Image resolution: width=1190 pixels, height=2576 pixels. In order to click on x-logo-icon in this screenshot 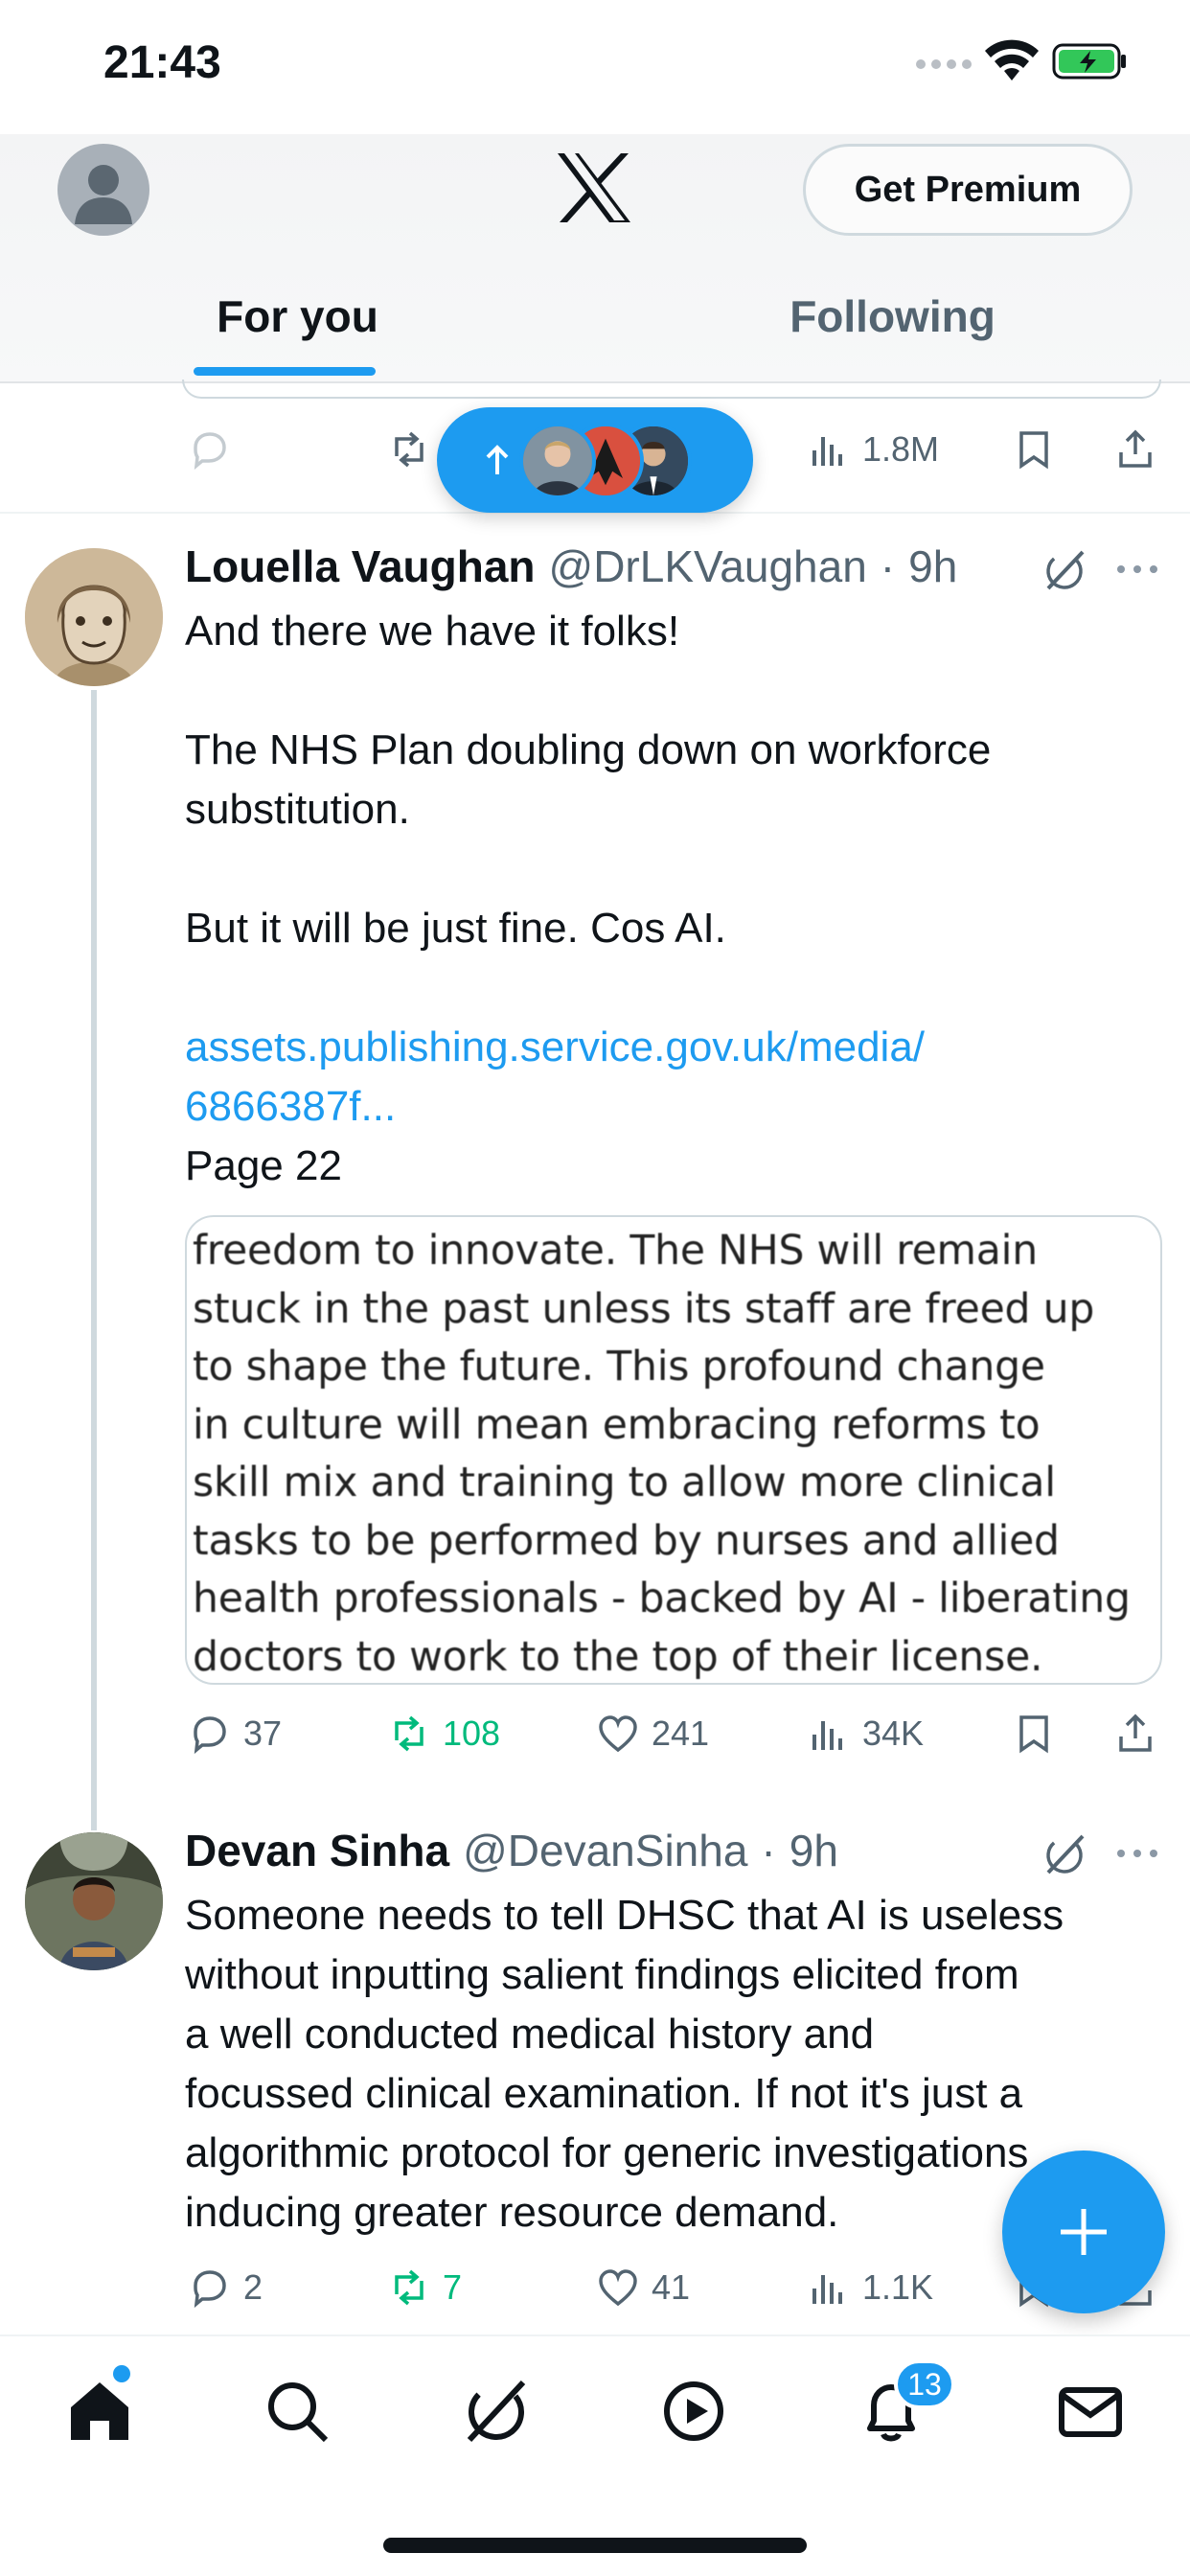, I will do `click(594, 187)`.